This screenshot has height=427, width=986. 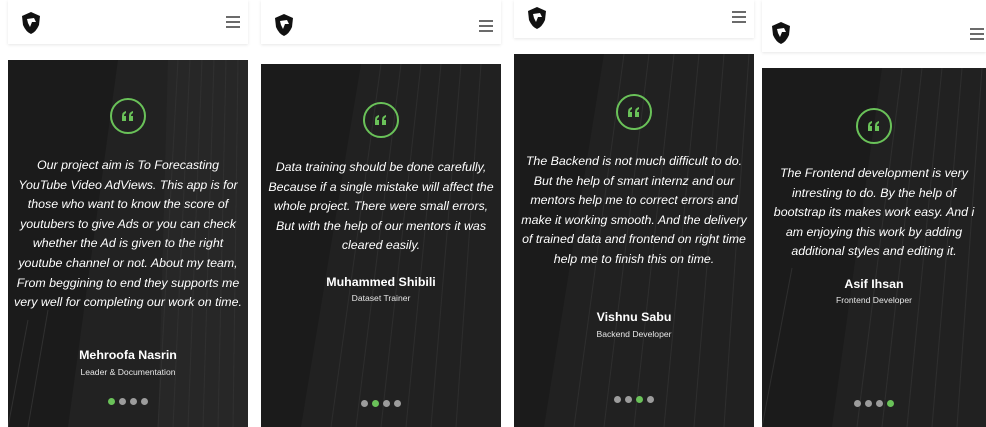 What do you see at coordinates (874, 284) in the screenshot?
I see `testimonial-name: Asif Ihsan` at bounding box center [874, 284].